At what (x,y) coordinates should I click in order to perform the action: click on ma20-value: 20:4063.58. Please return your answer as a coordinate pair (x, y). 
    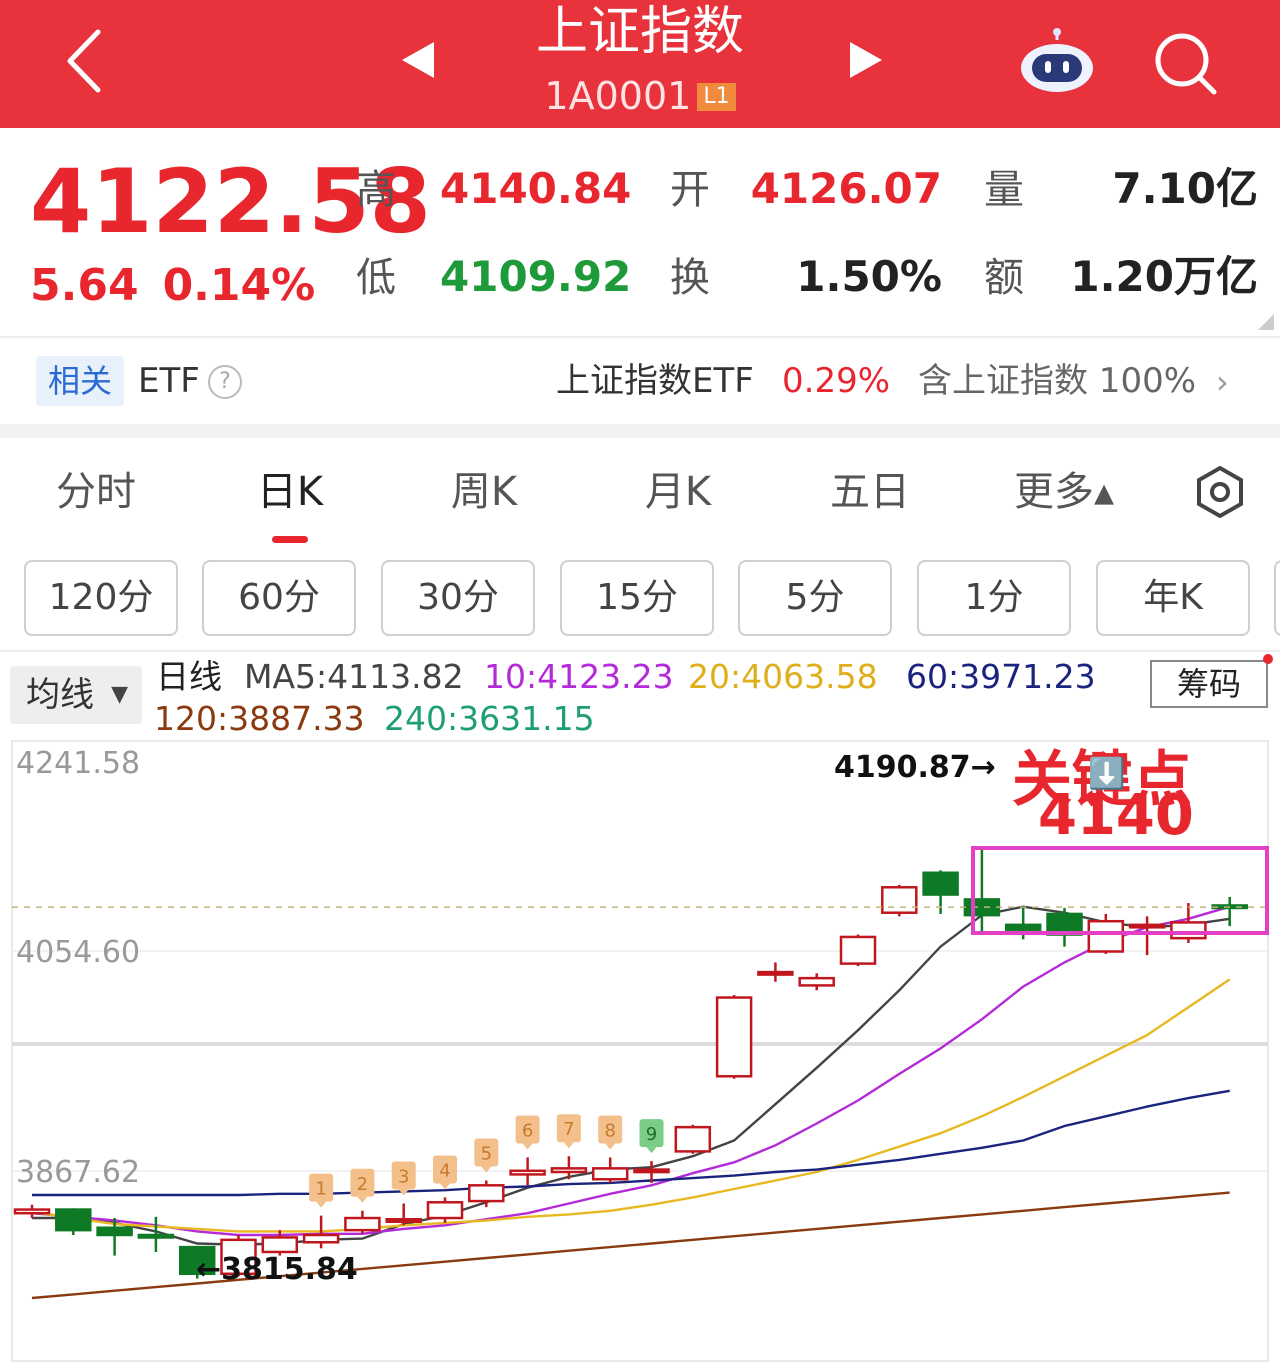
    Looking at the image, I should click on (783, 676).